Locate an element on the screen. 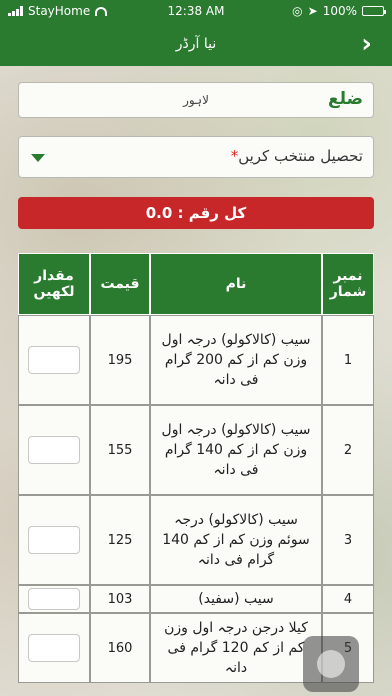 Image resolution: width=392 pixels, height=696 pixels. header-serial: نمبر شمار is located at coordinates (348, 284).